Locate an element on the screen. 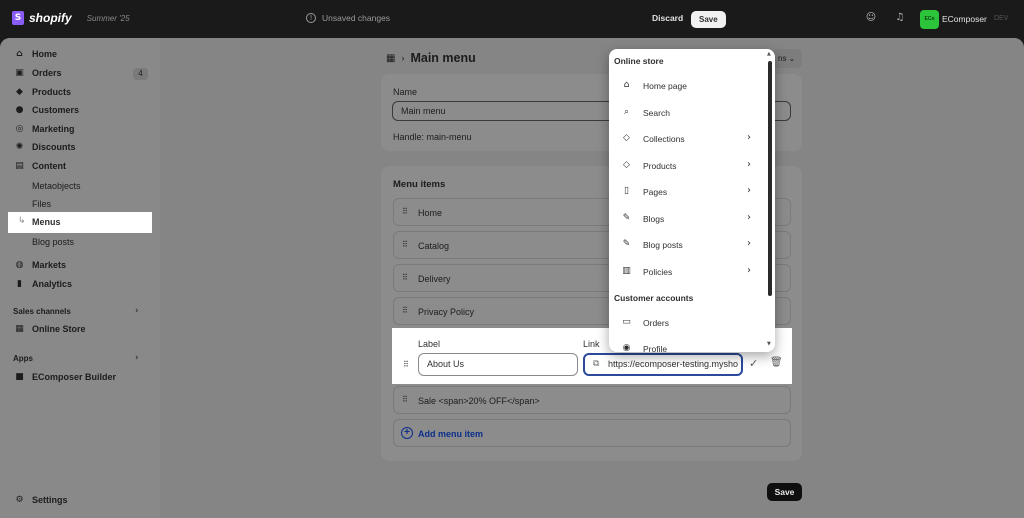  dd-item-collections: ◇ Collections › is located at coordinates (688, 139).